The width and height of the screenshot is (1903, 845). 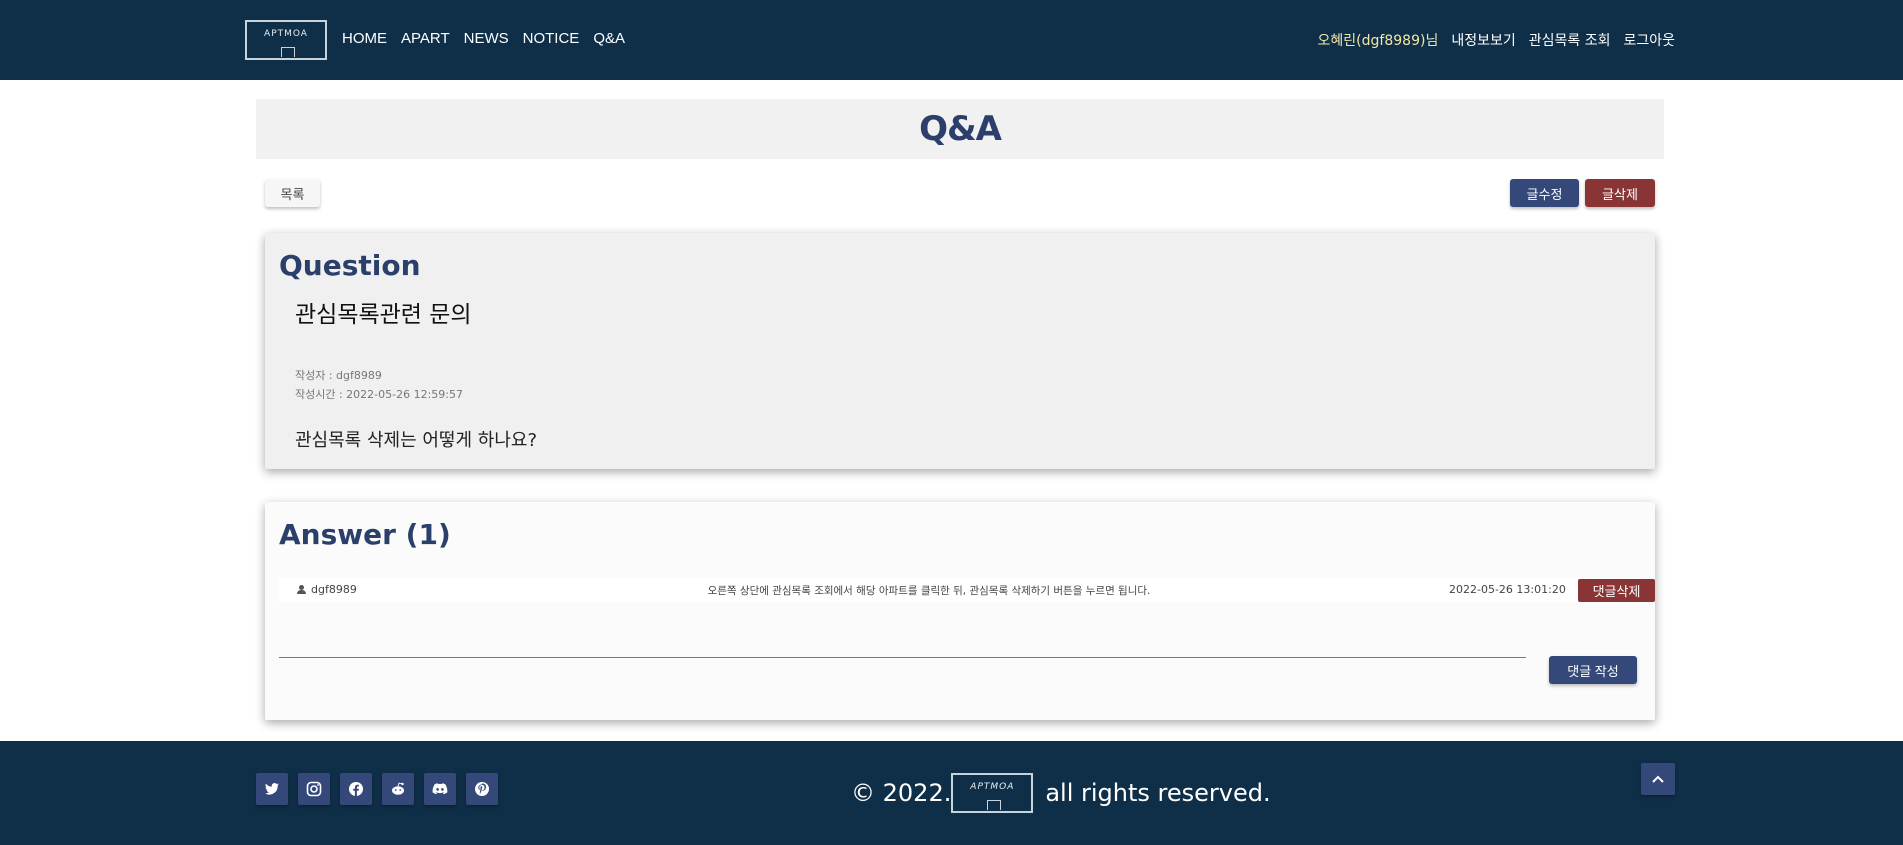 I want to click on site-logo: APTMOA, so click(x=286, y=40).